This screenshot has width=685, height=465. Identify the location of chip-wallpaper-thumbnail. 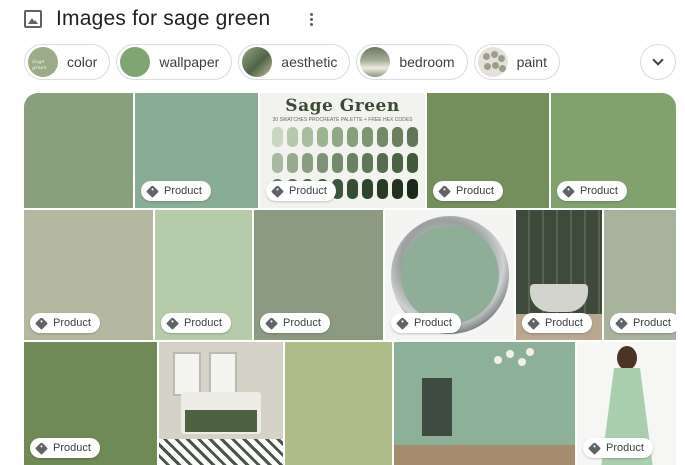
(135, 62).